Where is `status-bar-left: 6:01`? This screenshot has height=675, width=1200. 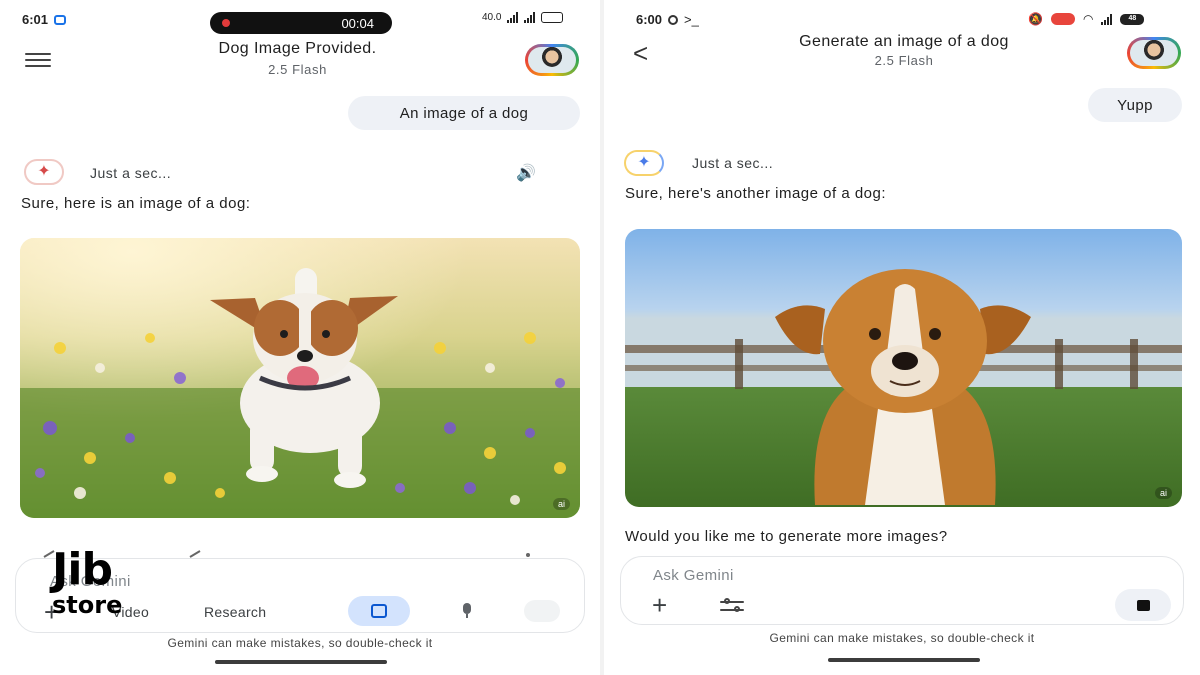 status-bar-left: 6:01 is located at coordinates (44, 19).